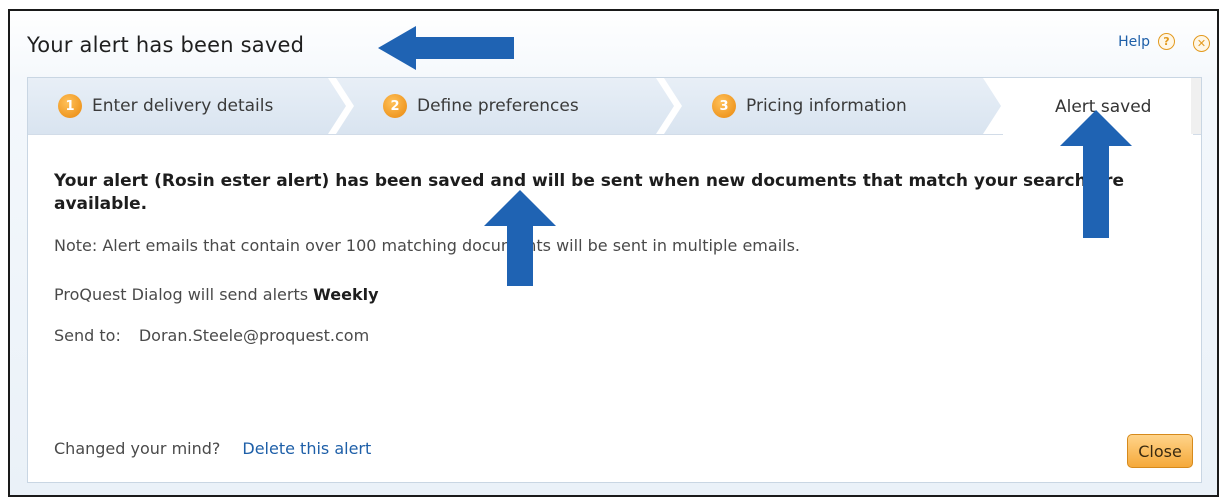 This screenshot has width=1225, height=502. What do you see at coordinates (614, 294) in the screenshot?
I see `alert-frequency: ProQuest Dialog will send alerts Weekly` at bounding box center [614, 294].